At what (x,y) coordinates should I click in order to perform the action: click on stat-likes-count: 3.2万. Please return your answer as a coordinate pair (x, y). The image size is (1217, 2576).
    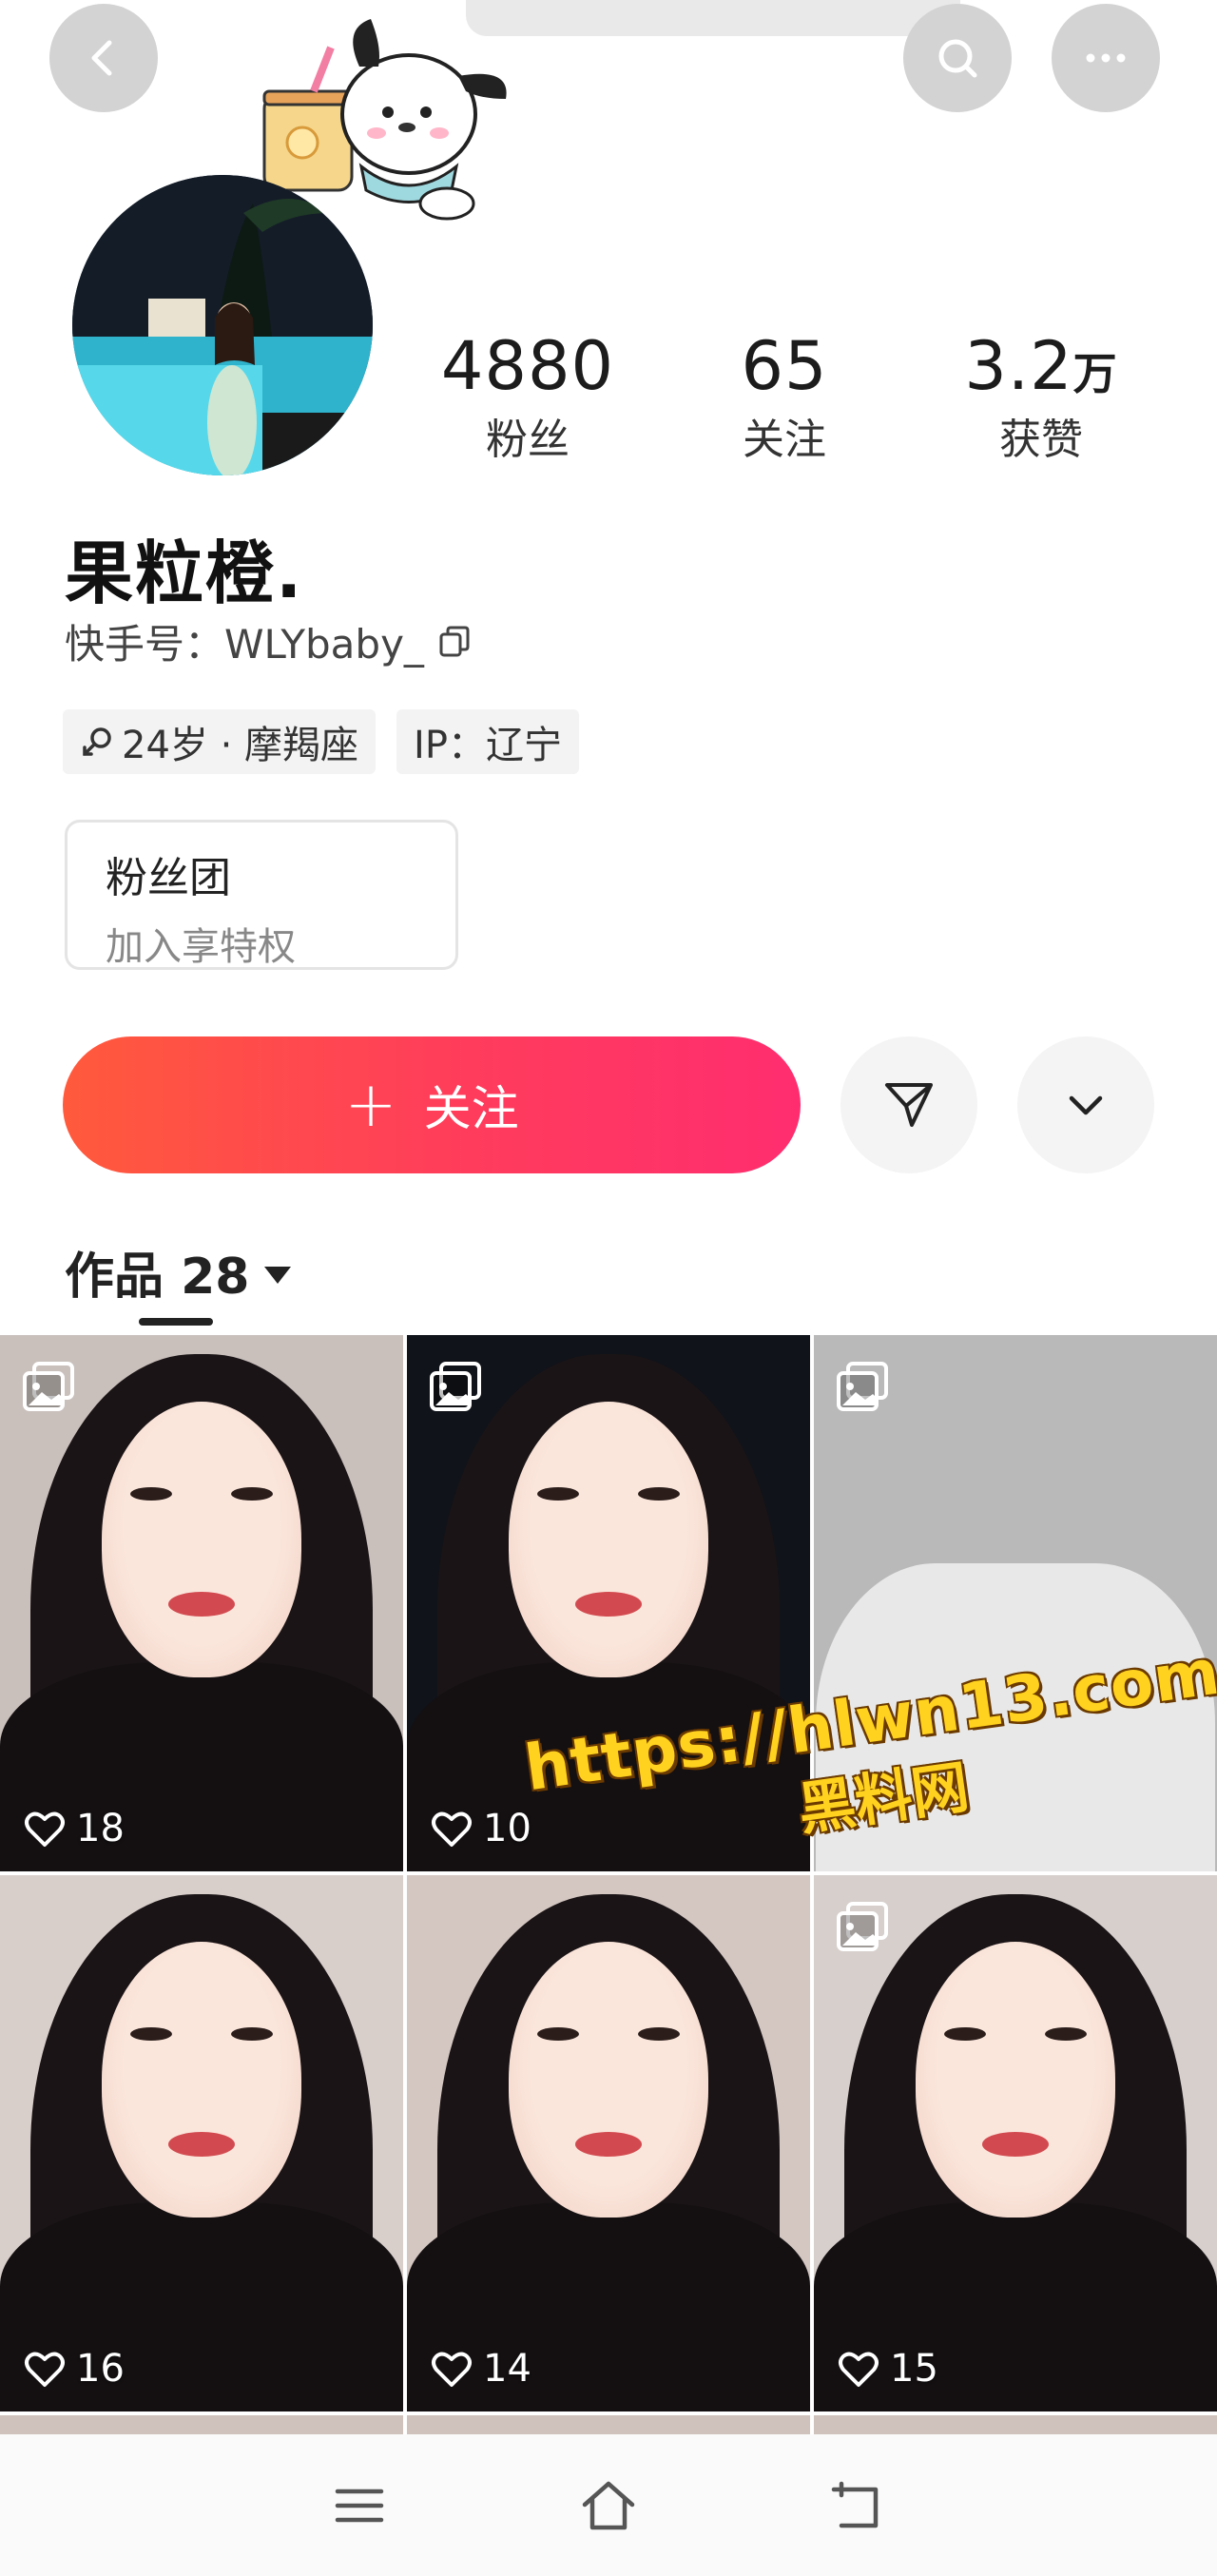
    Looking at the image, I should click on (1041, 366).